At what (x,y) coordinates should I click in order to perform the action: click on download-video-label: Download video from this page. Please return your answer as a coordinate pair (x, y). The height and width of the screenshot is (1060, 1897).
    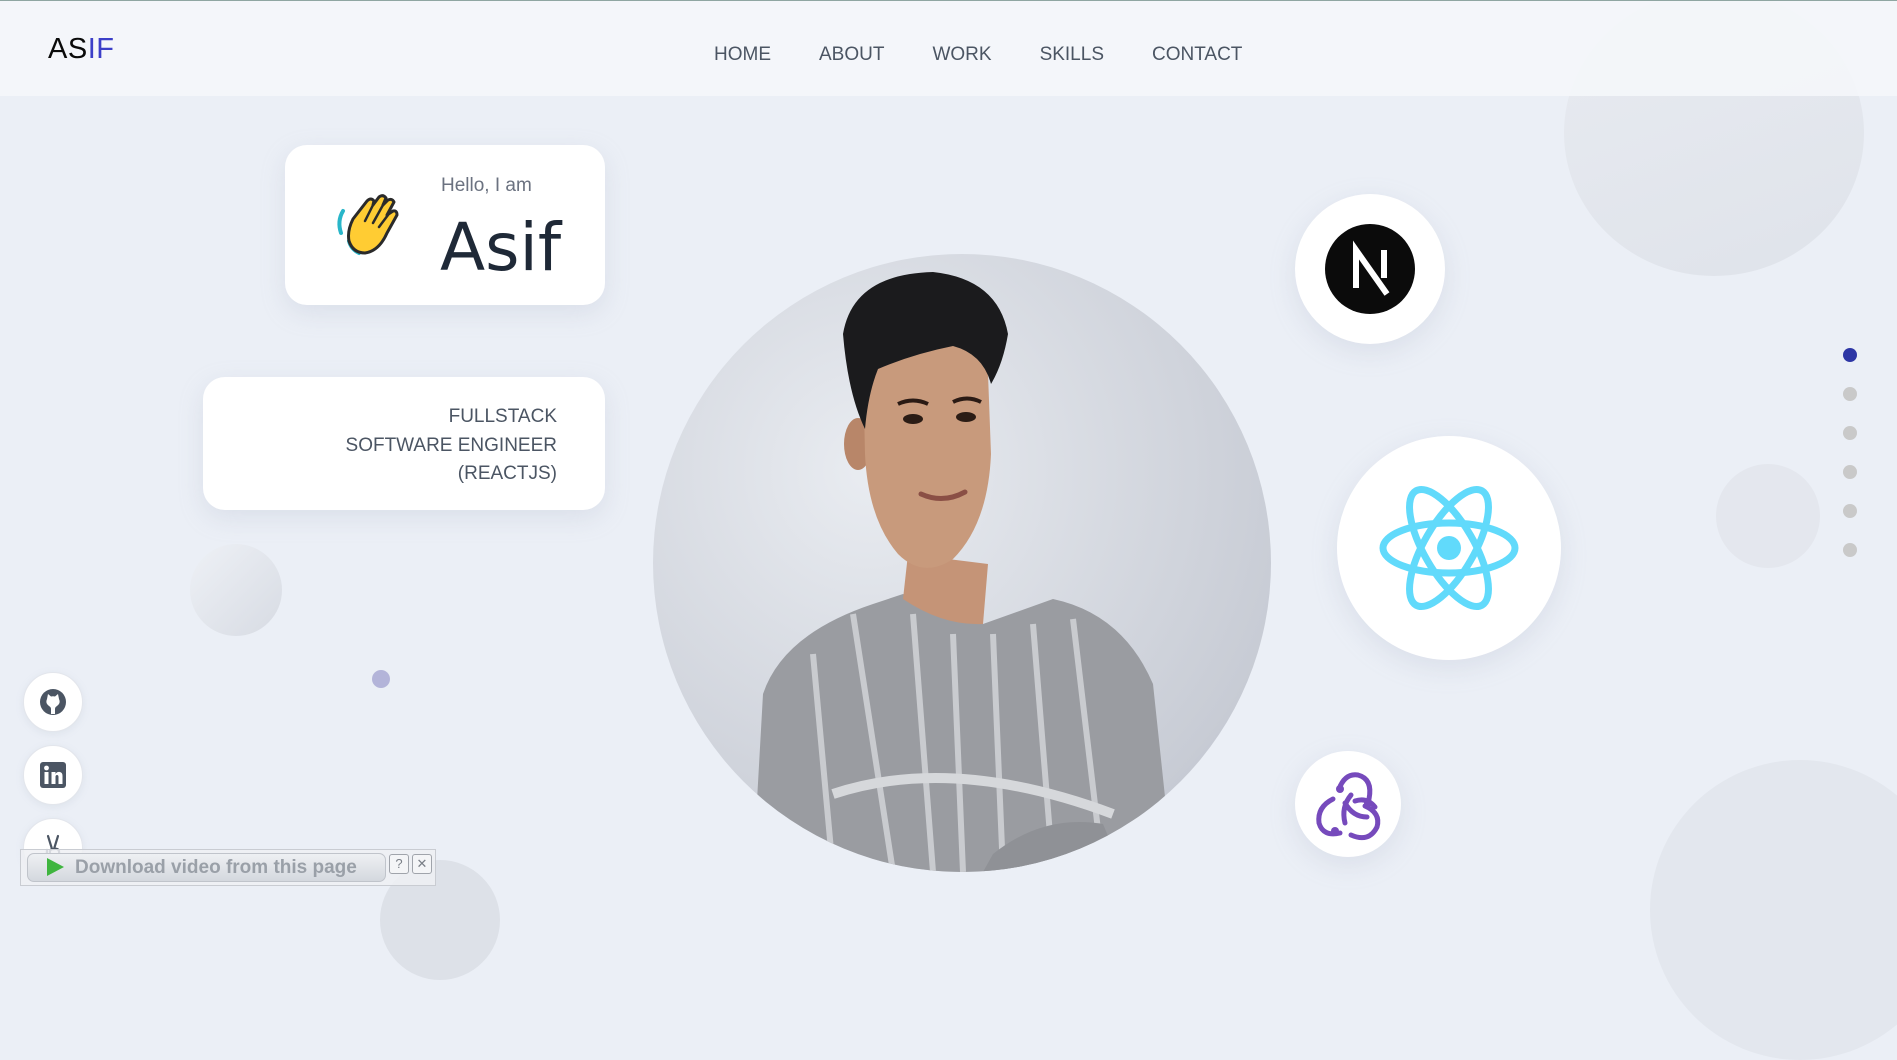
    Looking at the image, I should click on (216, 867).